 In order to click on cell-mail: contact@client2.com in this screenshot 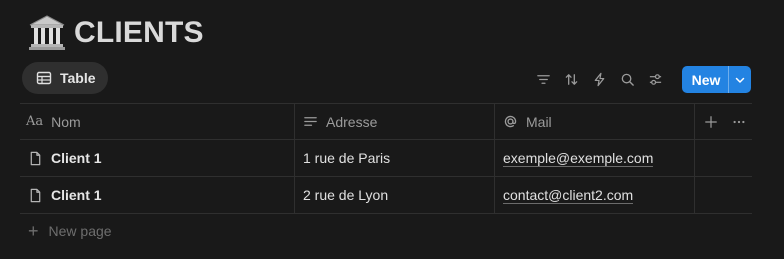, I will do `click(595, 195)`.